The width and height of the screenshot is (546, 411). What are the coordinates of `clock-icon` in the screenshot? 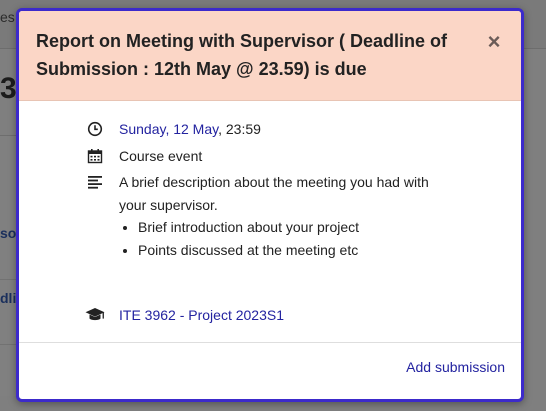 It's located at (96, 130).